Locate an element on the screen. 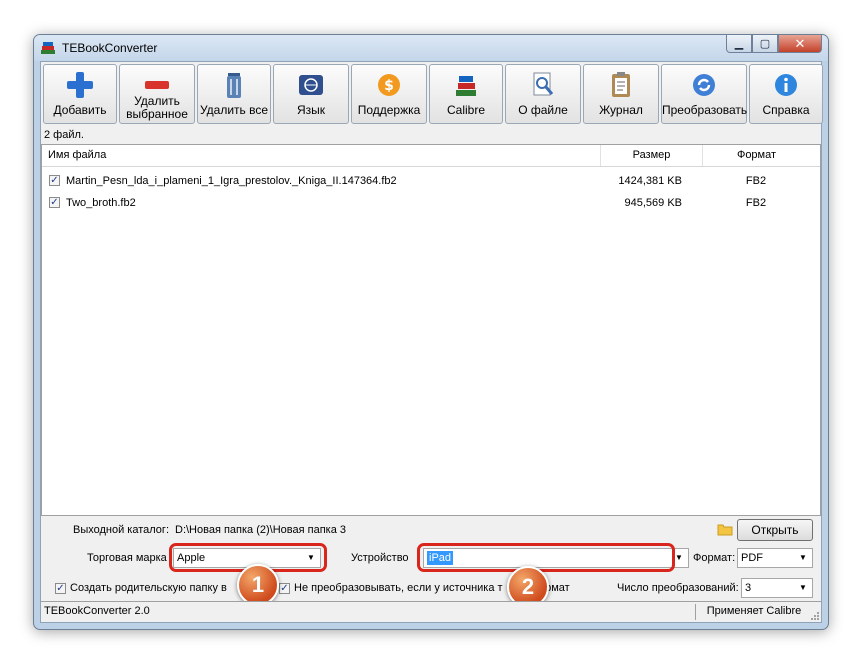 This screenshot has height=664, width=864. status-engine: Применяет Calibre is located at coordinates (754, 611).